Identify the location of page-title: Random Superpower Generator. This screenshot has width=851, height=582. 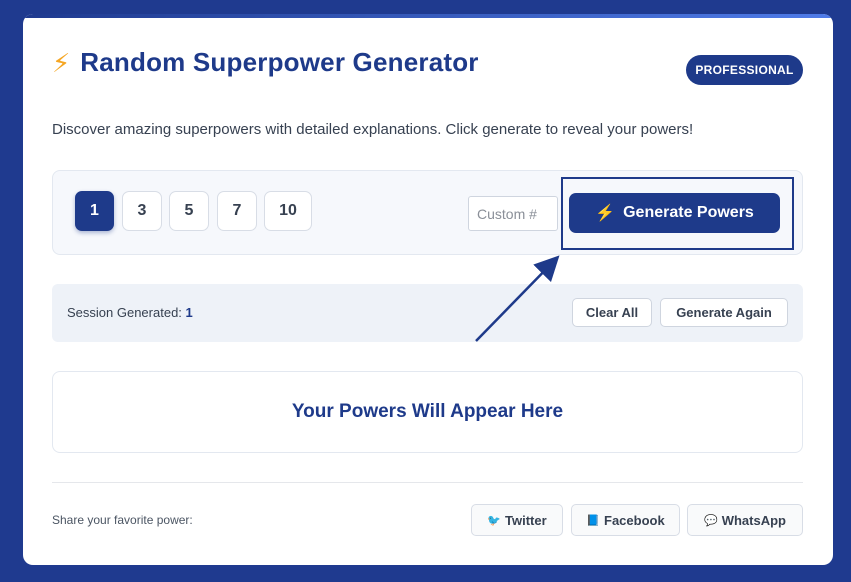
(279, 62).